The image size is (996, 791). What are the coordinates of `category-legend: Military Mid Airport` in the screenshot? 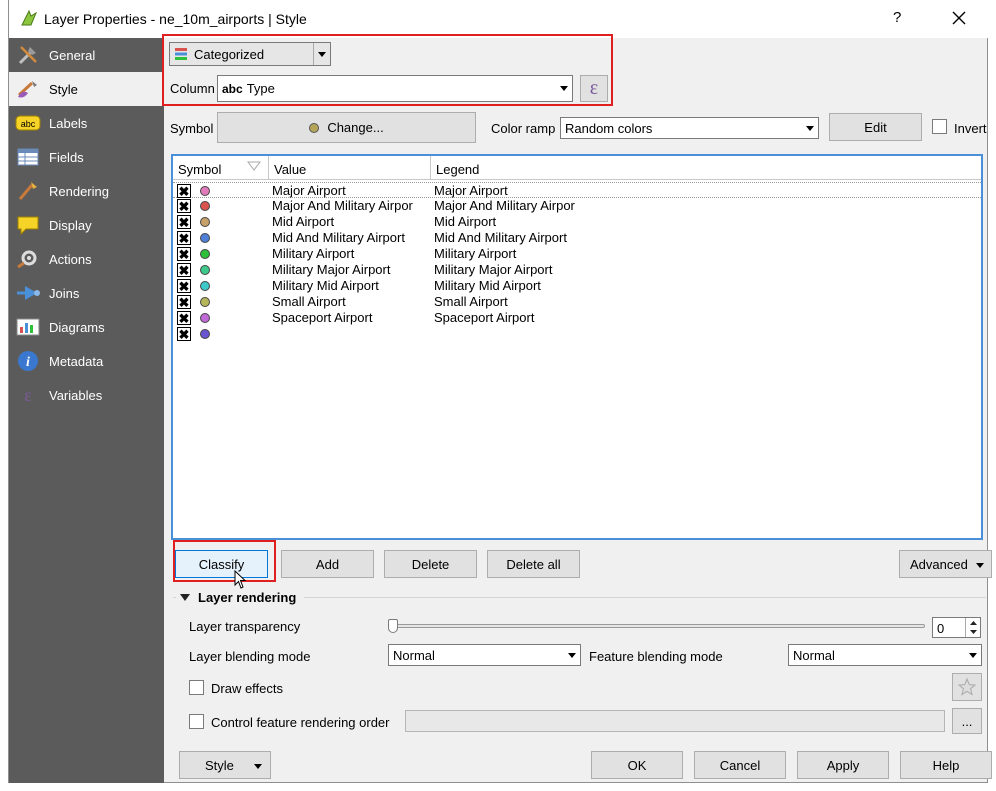 It's located at (487, 285).